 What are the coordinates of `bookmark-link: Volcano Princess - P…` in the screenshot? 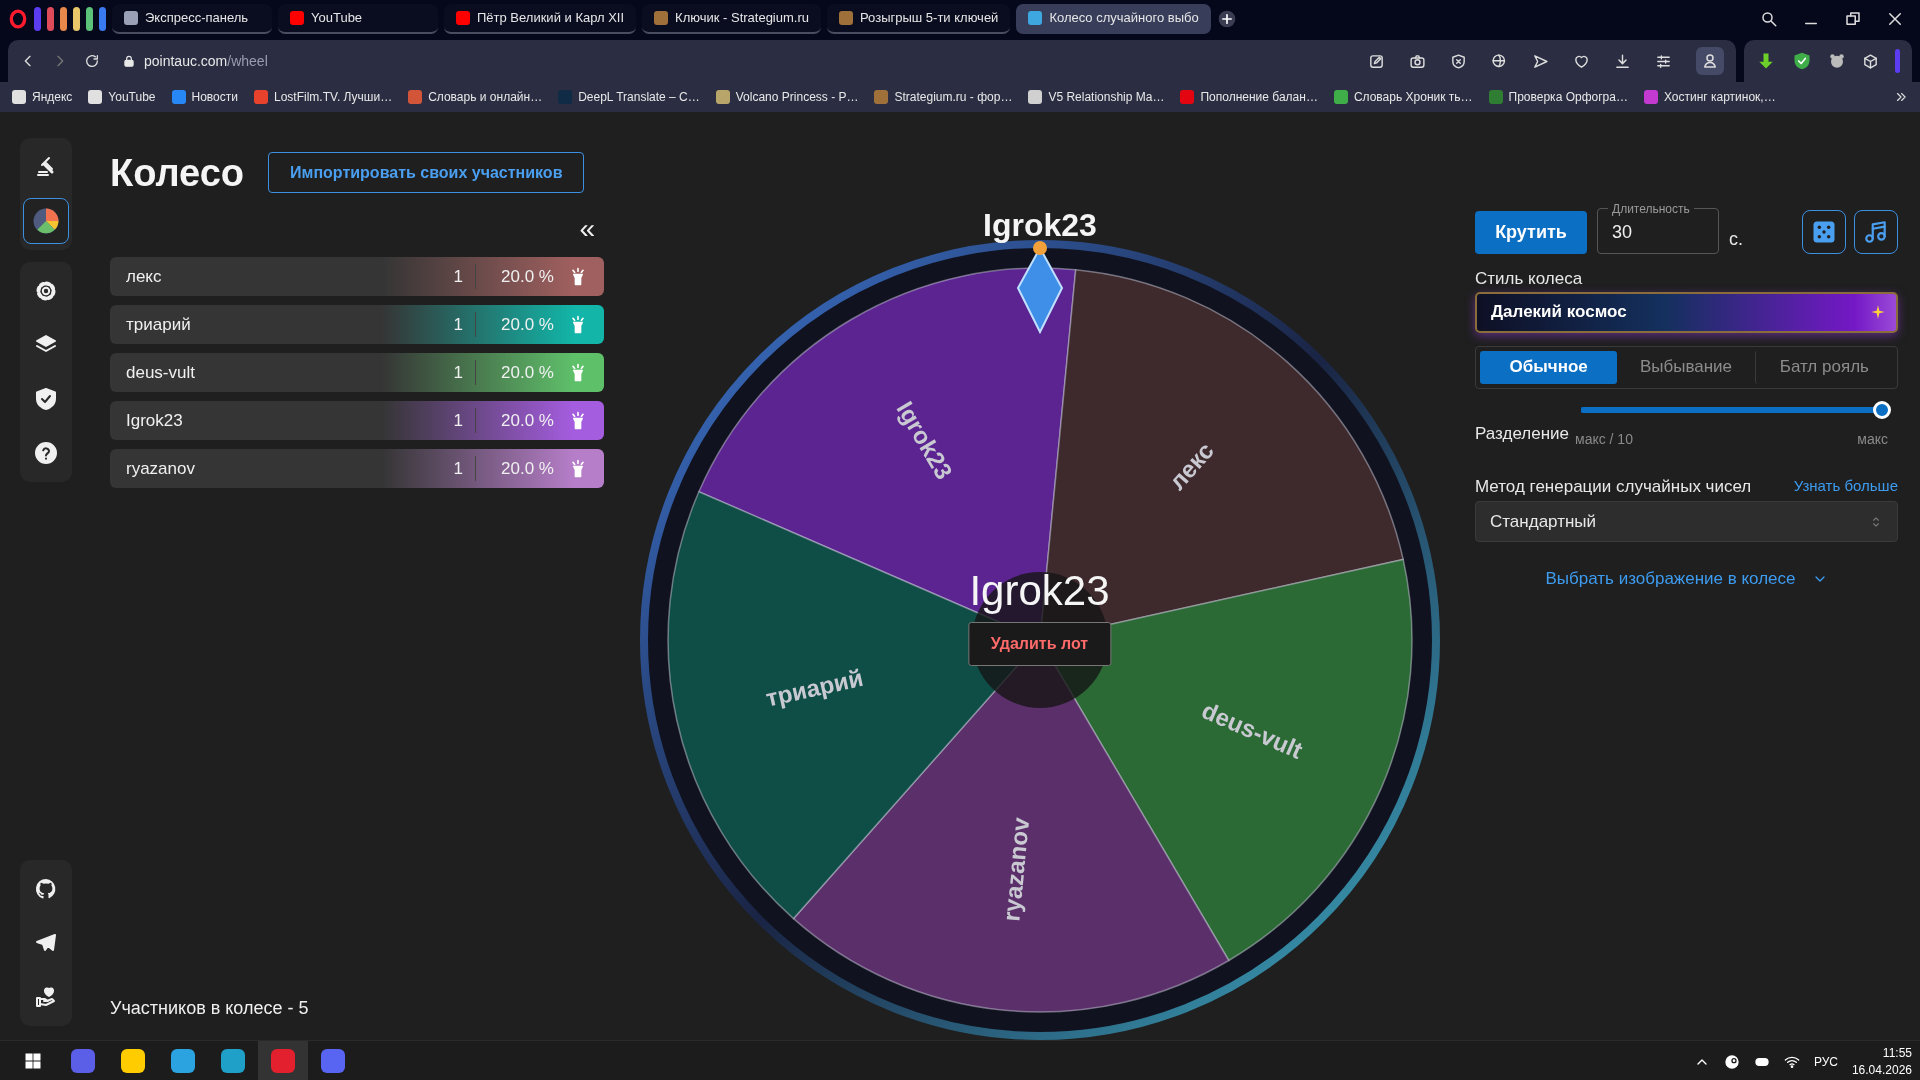 It's located at (787, 97).